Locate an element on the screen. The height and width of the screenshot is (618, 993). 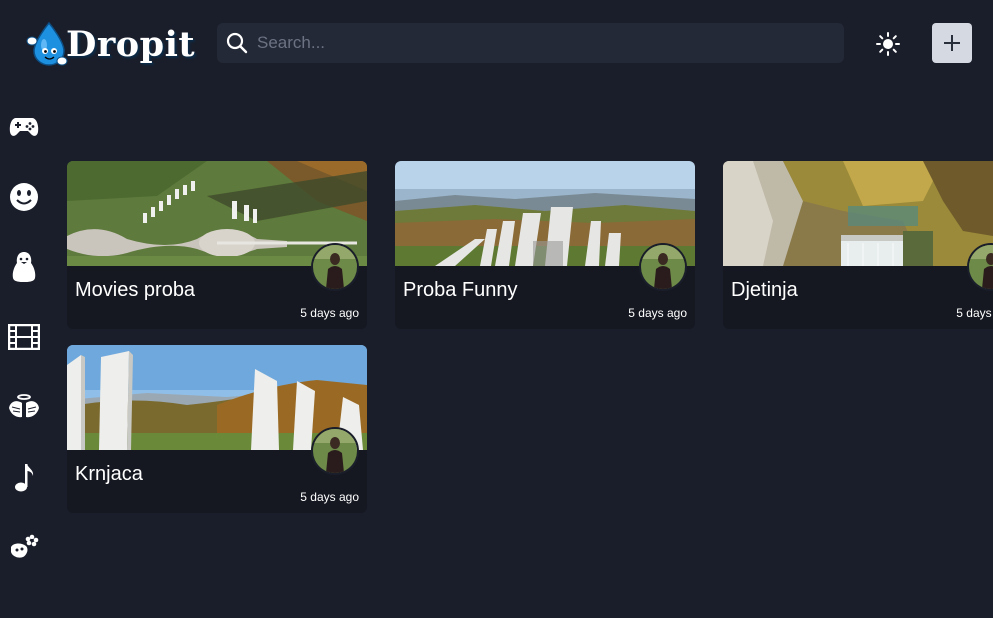
sidebar-item-music is located at coordinates (24, 477).